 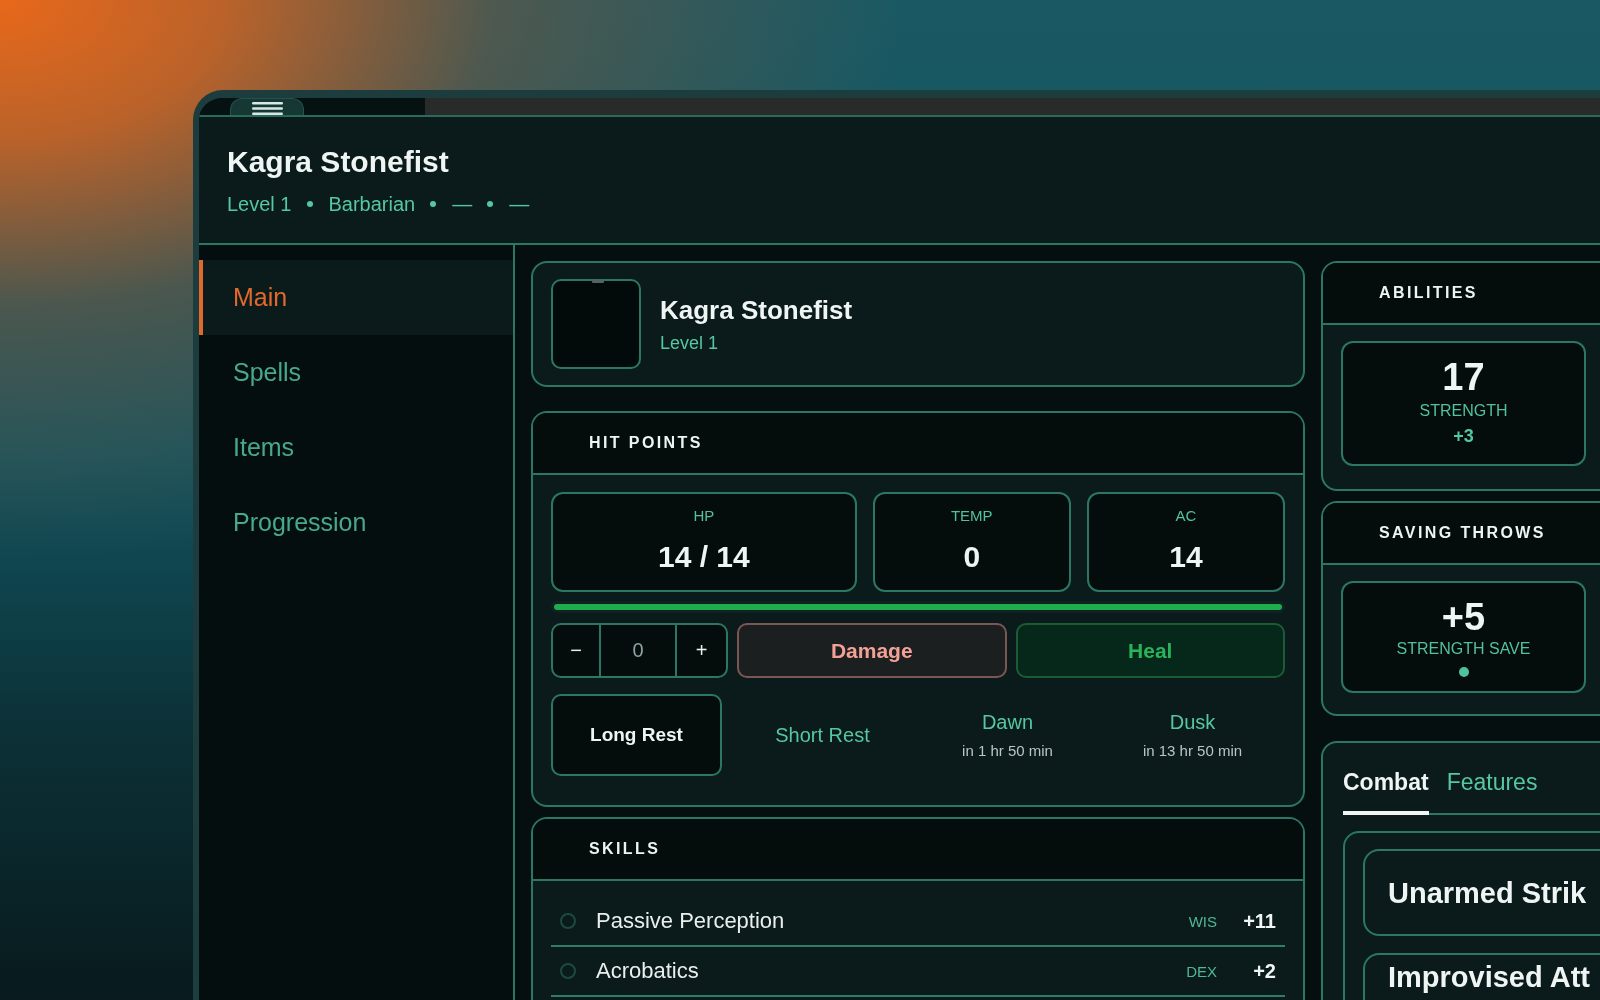 I want to click on long-rest-button: Long Rest, so click(x=636, y=735).